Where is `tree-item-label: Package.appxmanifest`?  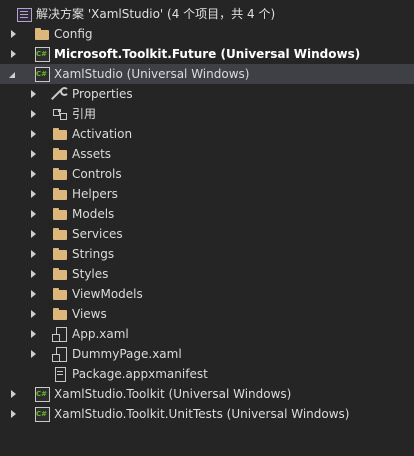
tree-item-label: Package.appxmanifest is located at coordinates (140, 374).